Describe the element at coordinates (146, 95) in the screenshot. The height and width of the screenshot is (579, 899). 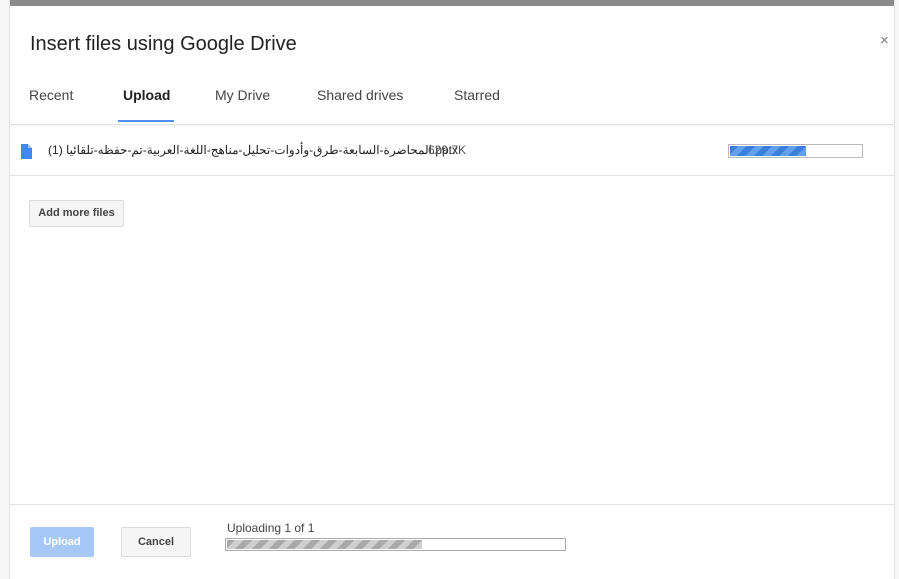
I see `tab-upload: Upload` at that location.